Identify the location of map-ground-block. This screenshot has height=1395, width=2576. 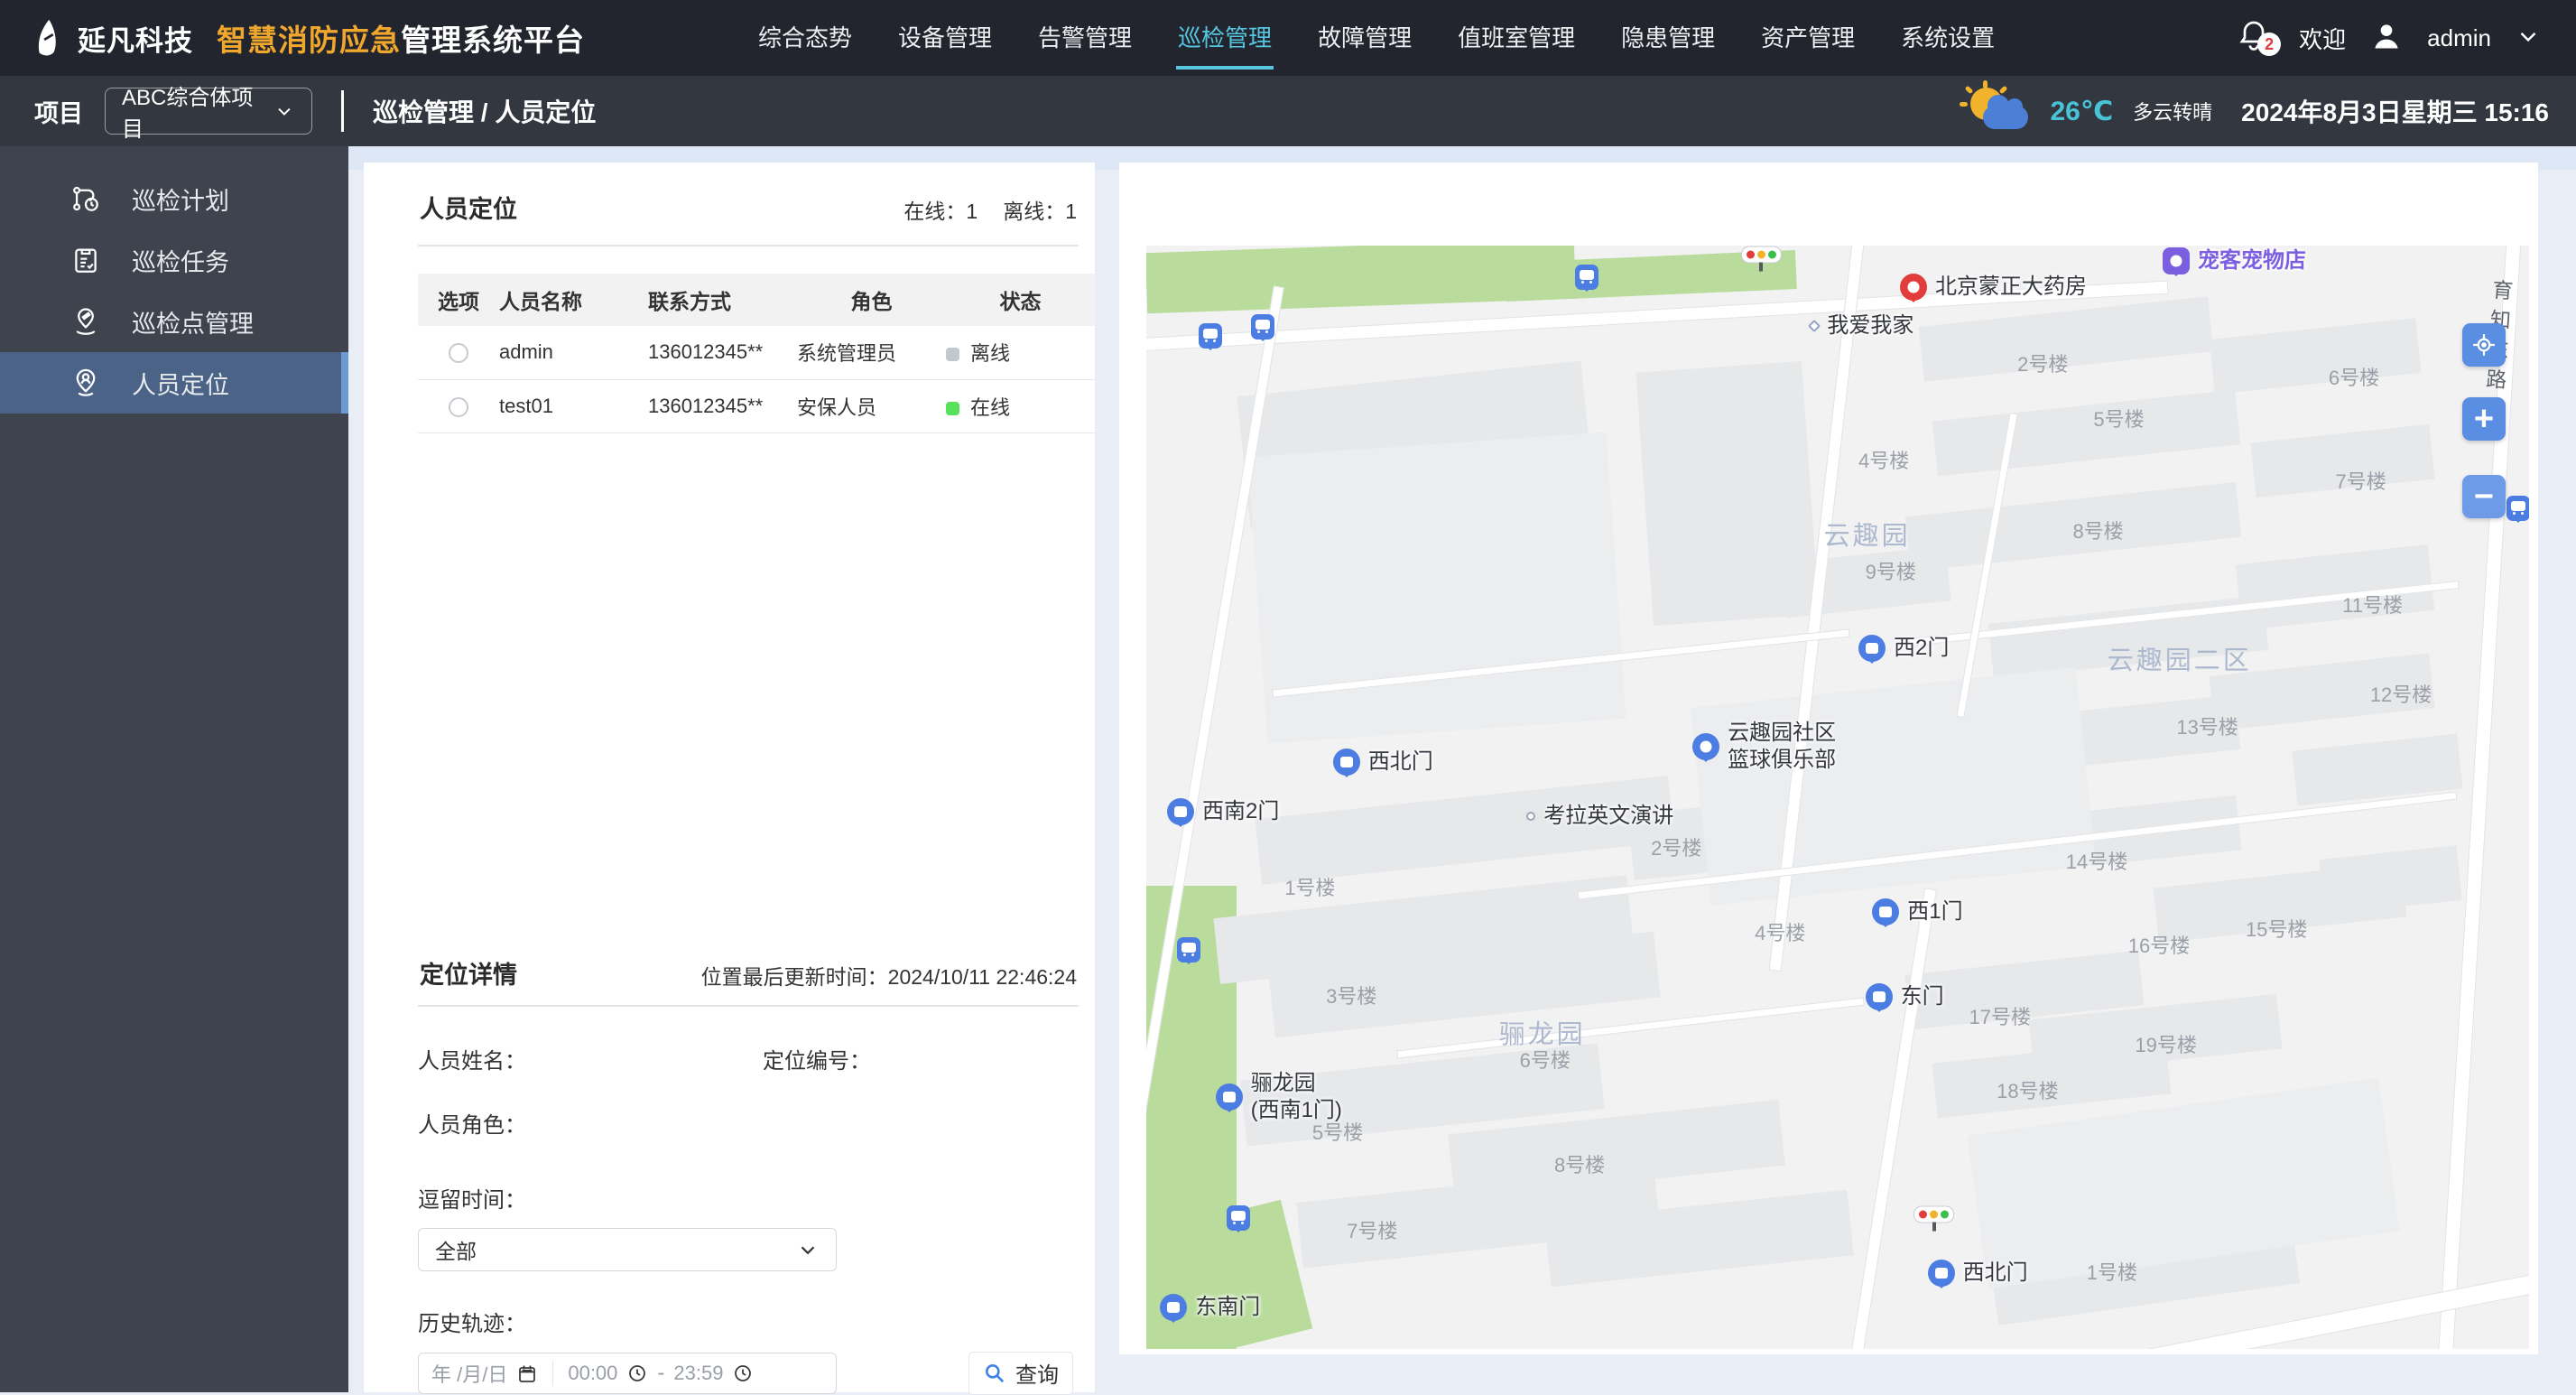
(2184, 1183).